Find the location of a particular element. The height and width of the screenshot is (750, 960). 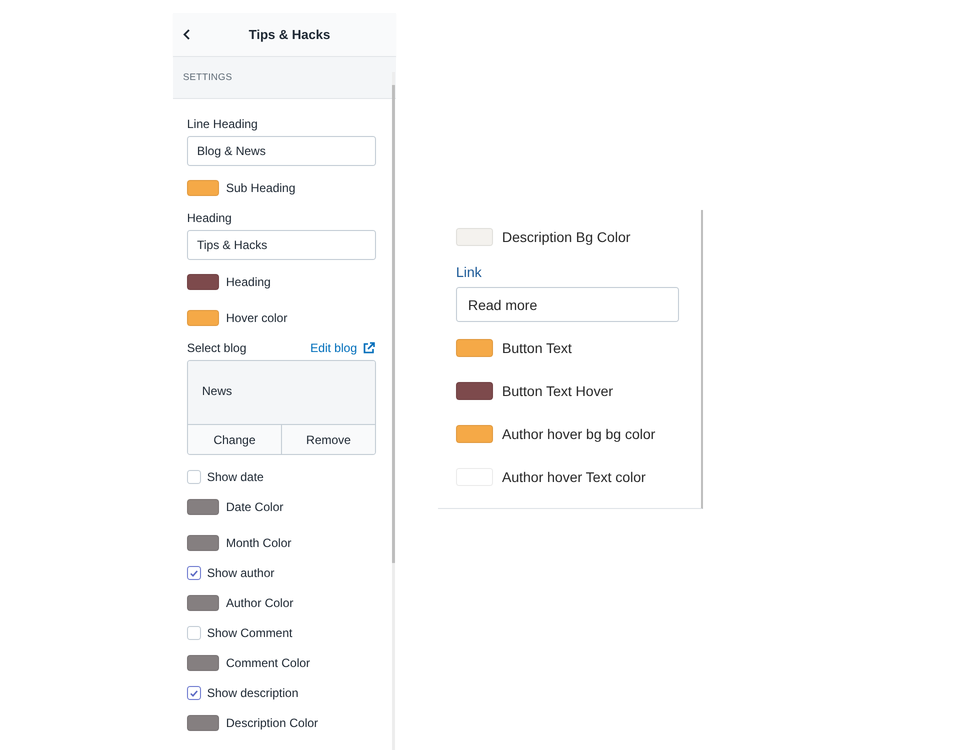

scrollbar-thumb is located at coordinates (393, 324).